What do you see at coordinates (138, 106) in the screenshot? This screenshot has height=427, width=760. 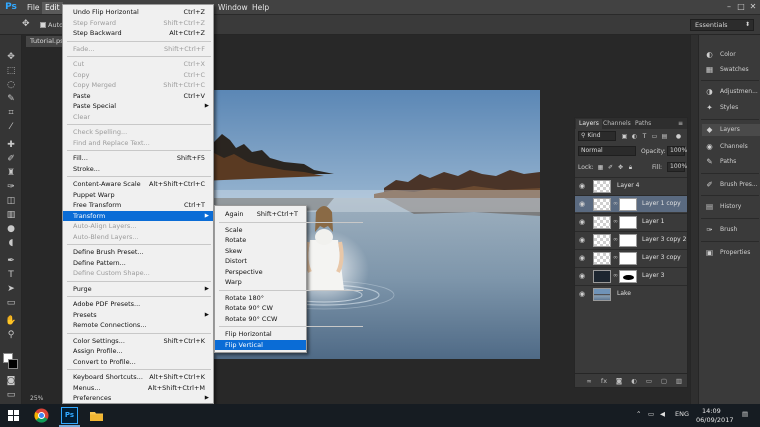 I see `menu-item-paste-special: Paste Special ▶` at bounding box center [138, 106].